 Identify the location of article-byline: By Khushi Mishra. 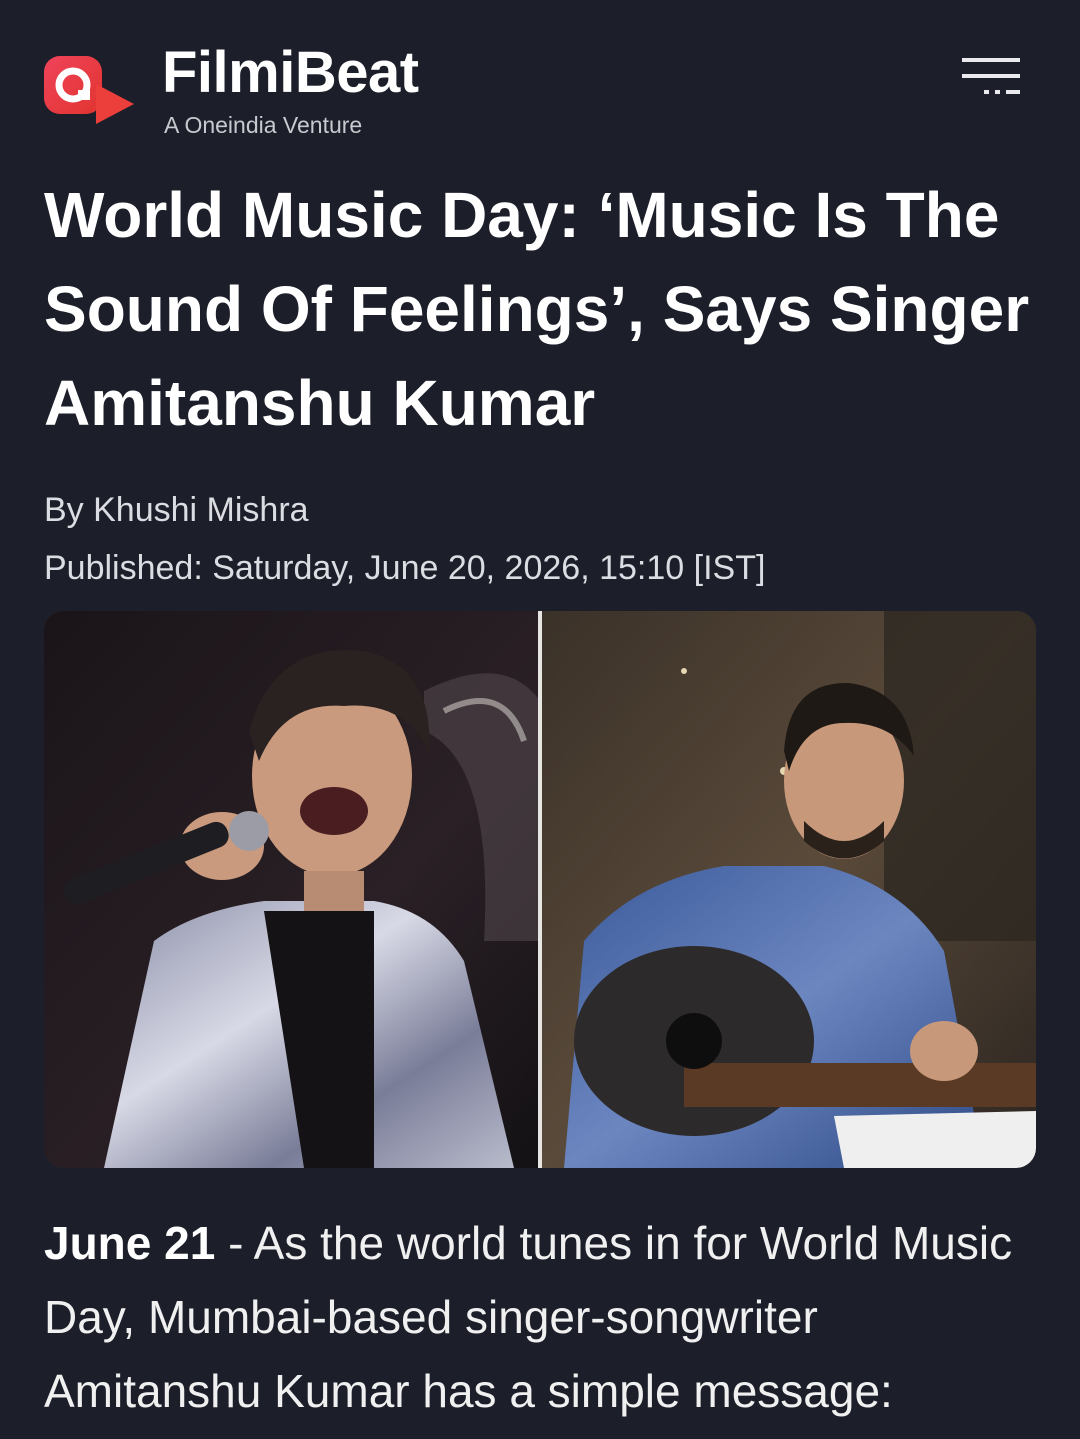
(176, 510).